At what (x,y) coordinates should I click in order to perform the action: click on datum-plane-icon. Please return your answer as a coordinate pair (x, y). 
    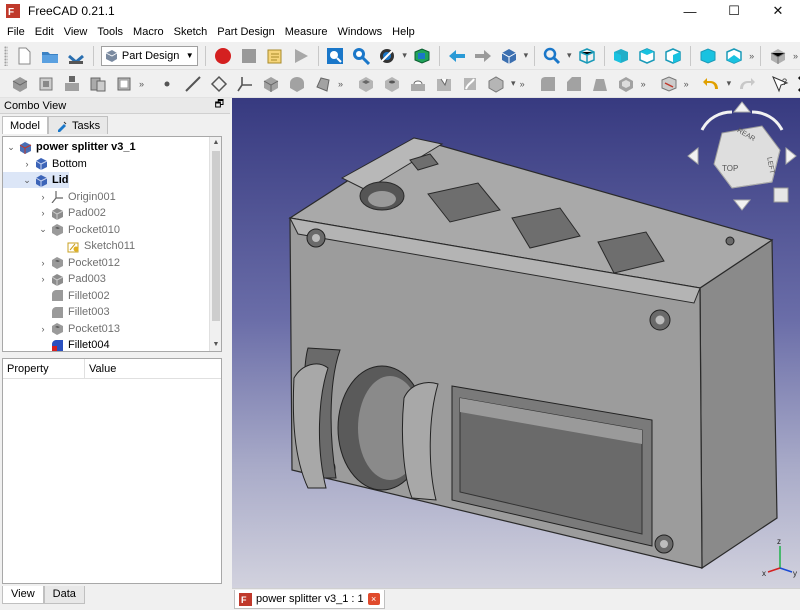
    Looking at the image, I should click on (219, 84).